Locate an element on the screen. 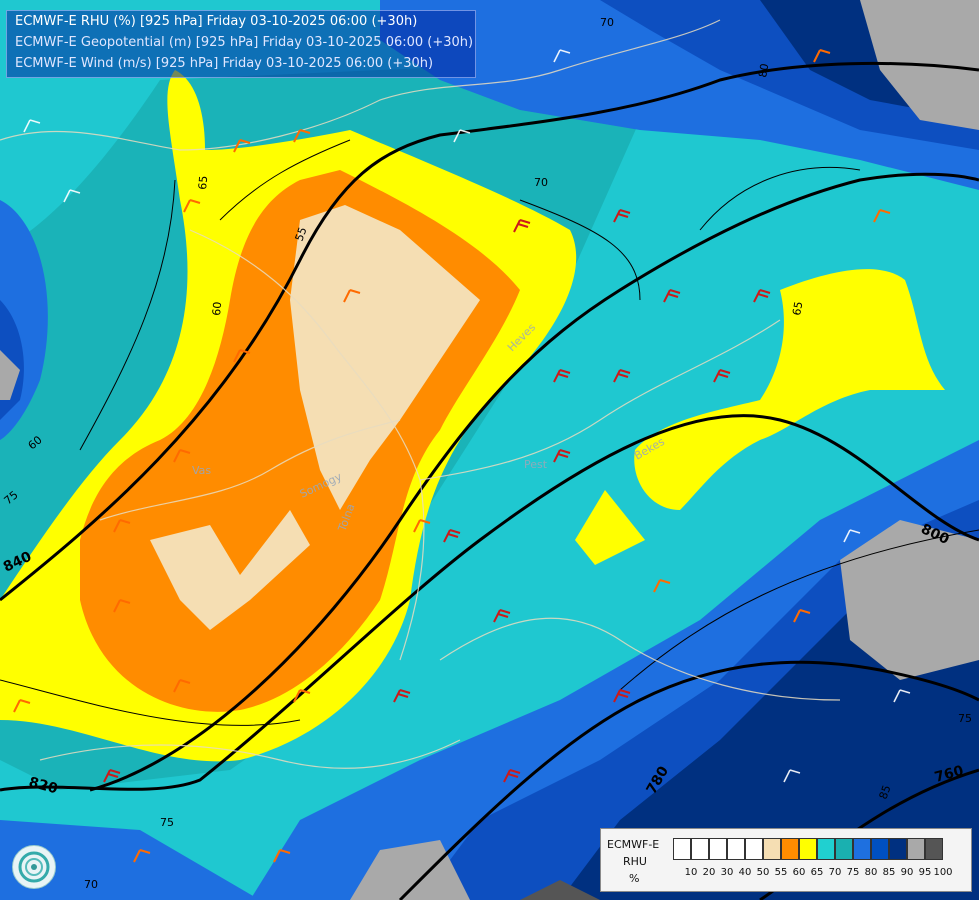 The width and height of the screenshot is (979, 900). legend-tick: 85 is located at coordinates (889, 872).